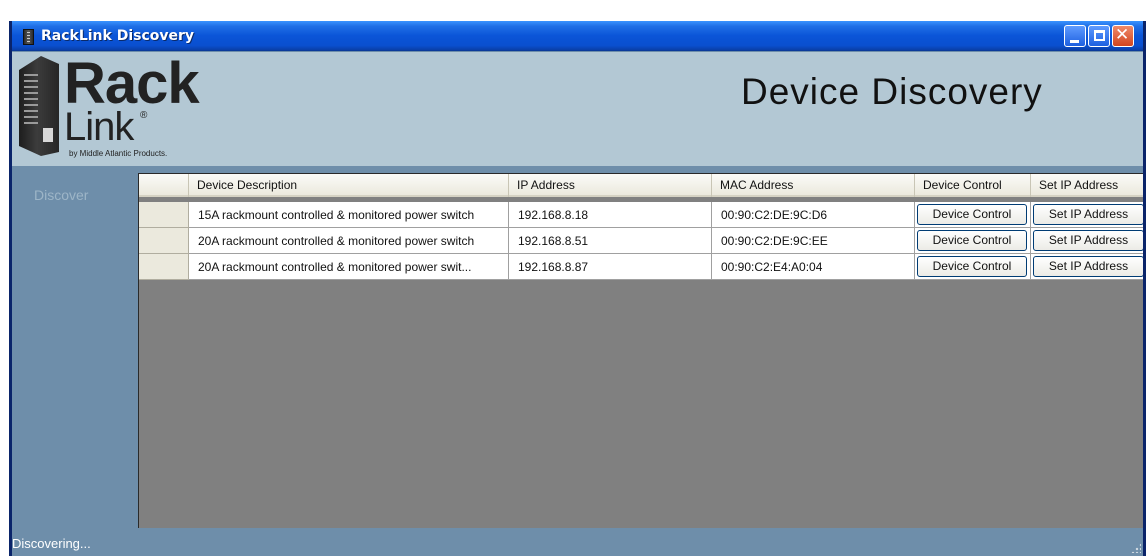  Describe the element at coordinates (1074, 41) in the screenshot. I see `minimize-icon` at that location.